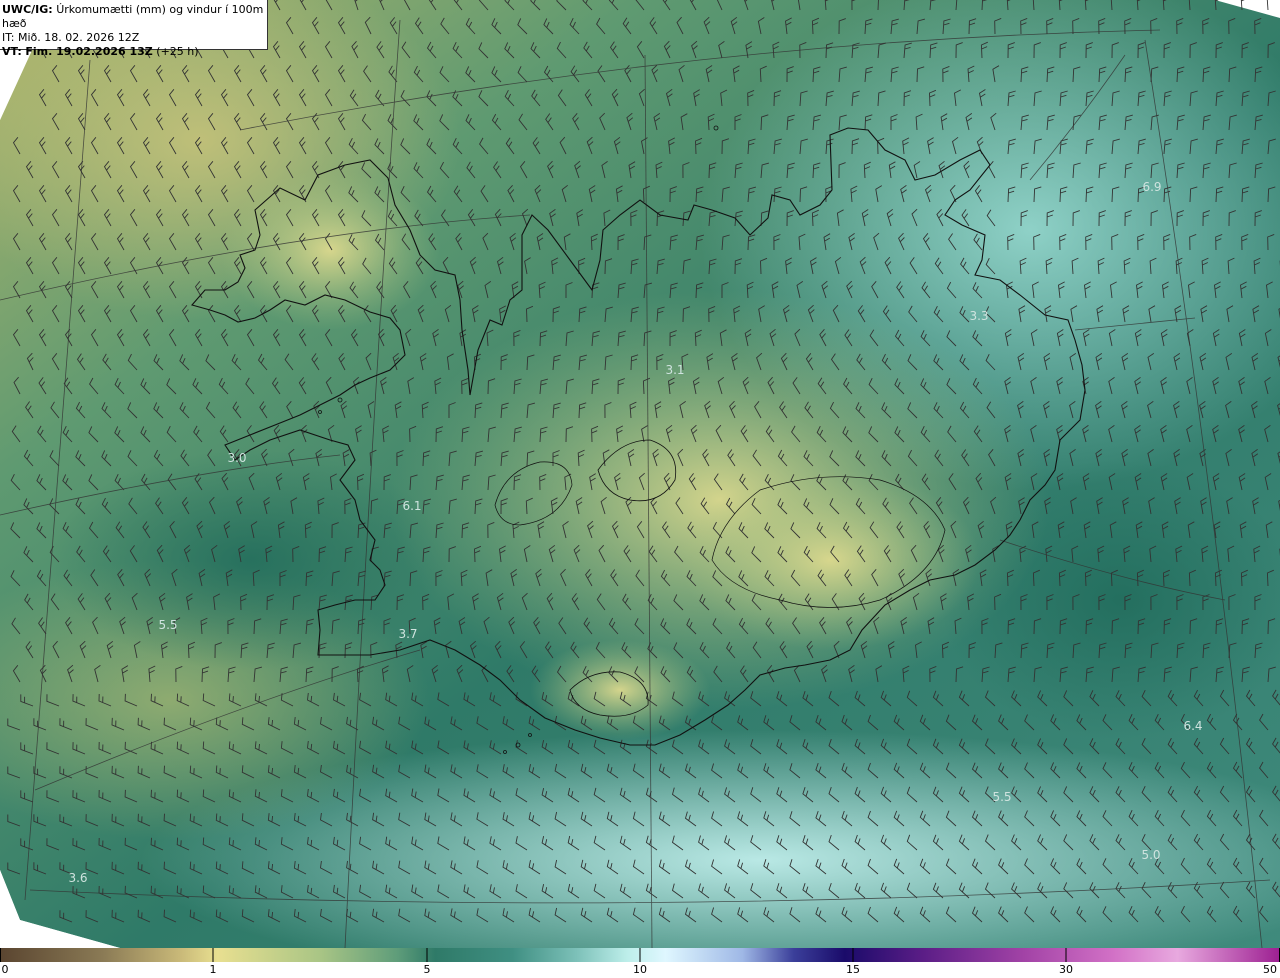 Image resolution: width=1280 pixels, height=978 pixels. What do you see at coordinates (675, 370) in the screenshot?
I see `value-label: 3.1` at bounding box center [675, 370].